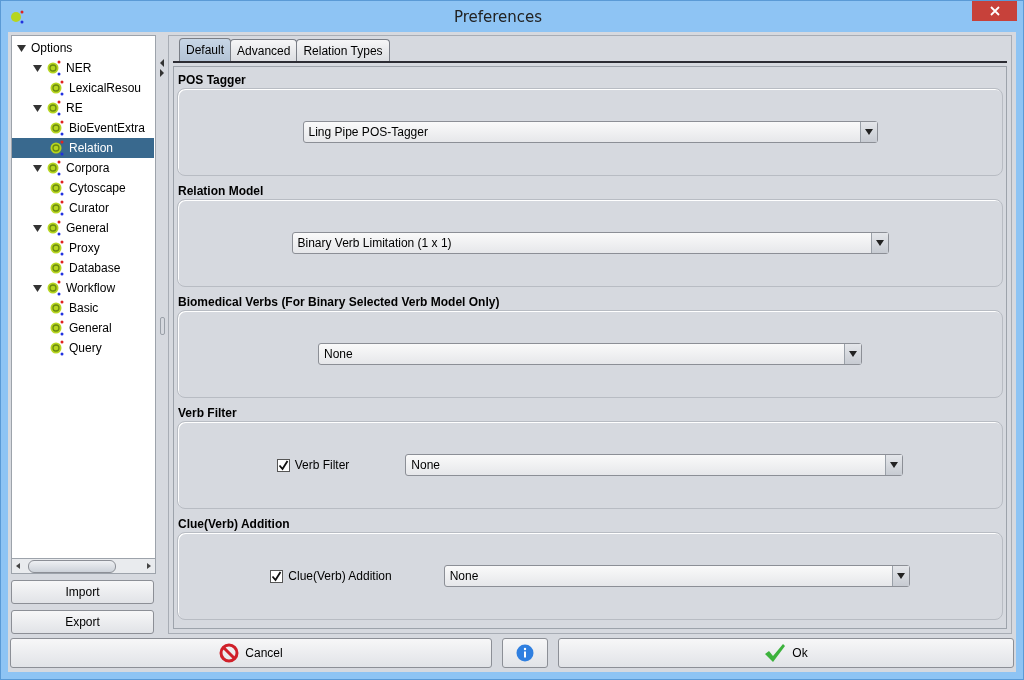 The height and width of the screenshot is (680, 1024). What do you see at coordinates (83, 288) in the screenshot?
I see `tree-item: Workflow` at bounding box center [83, 288].